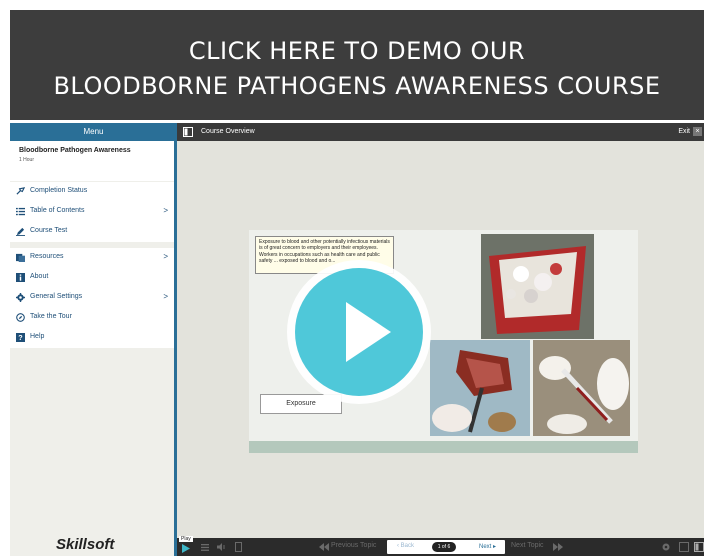  What do you see at coordinates (527, 545) in the screenshot?
I see `next-topic-button: Next Topic` at bounding box center [527, 545].